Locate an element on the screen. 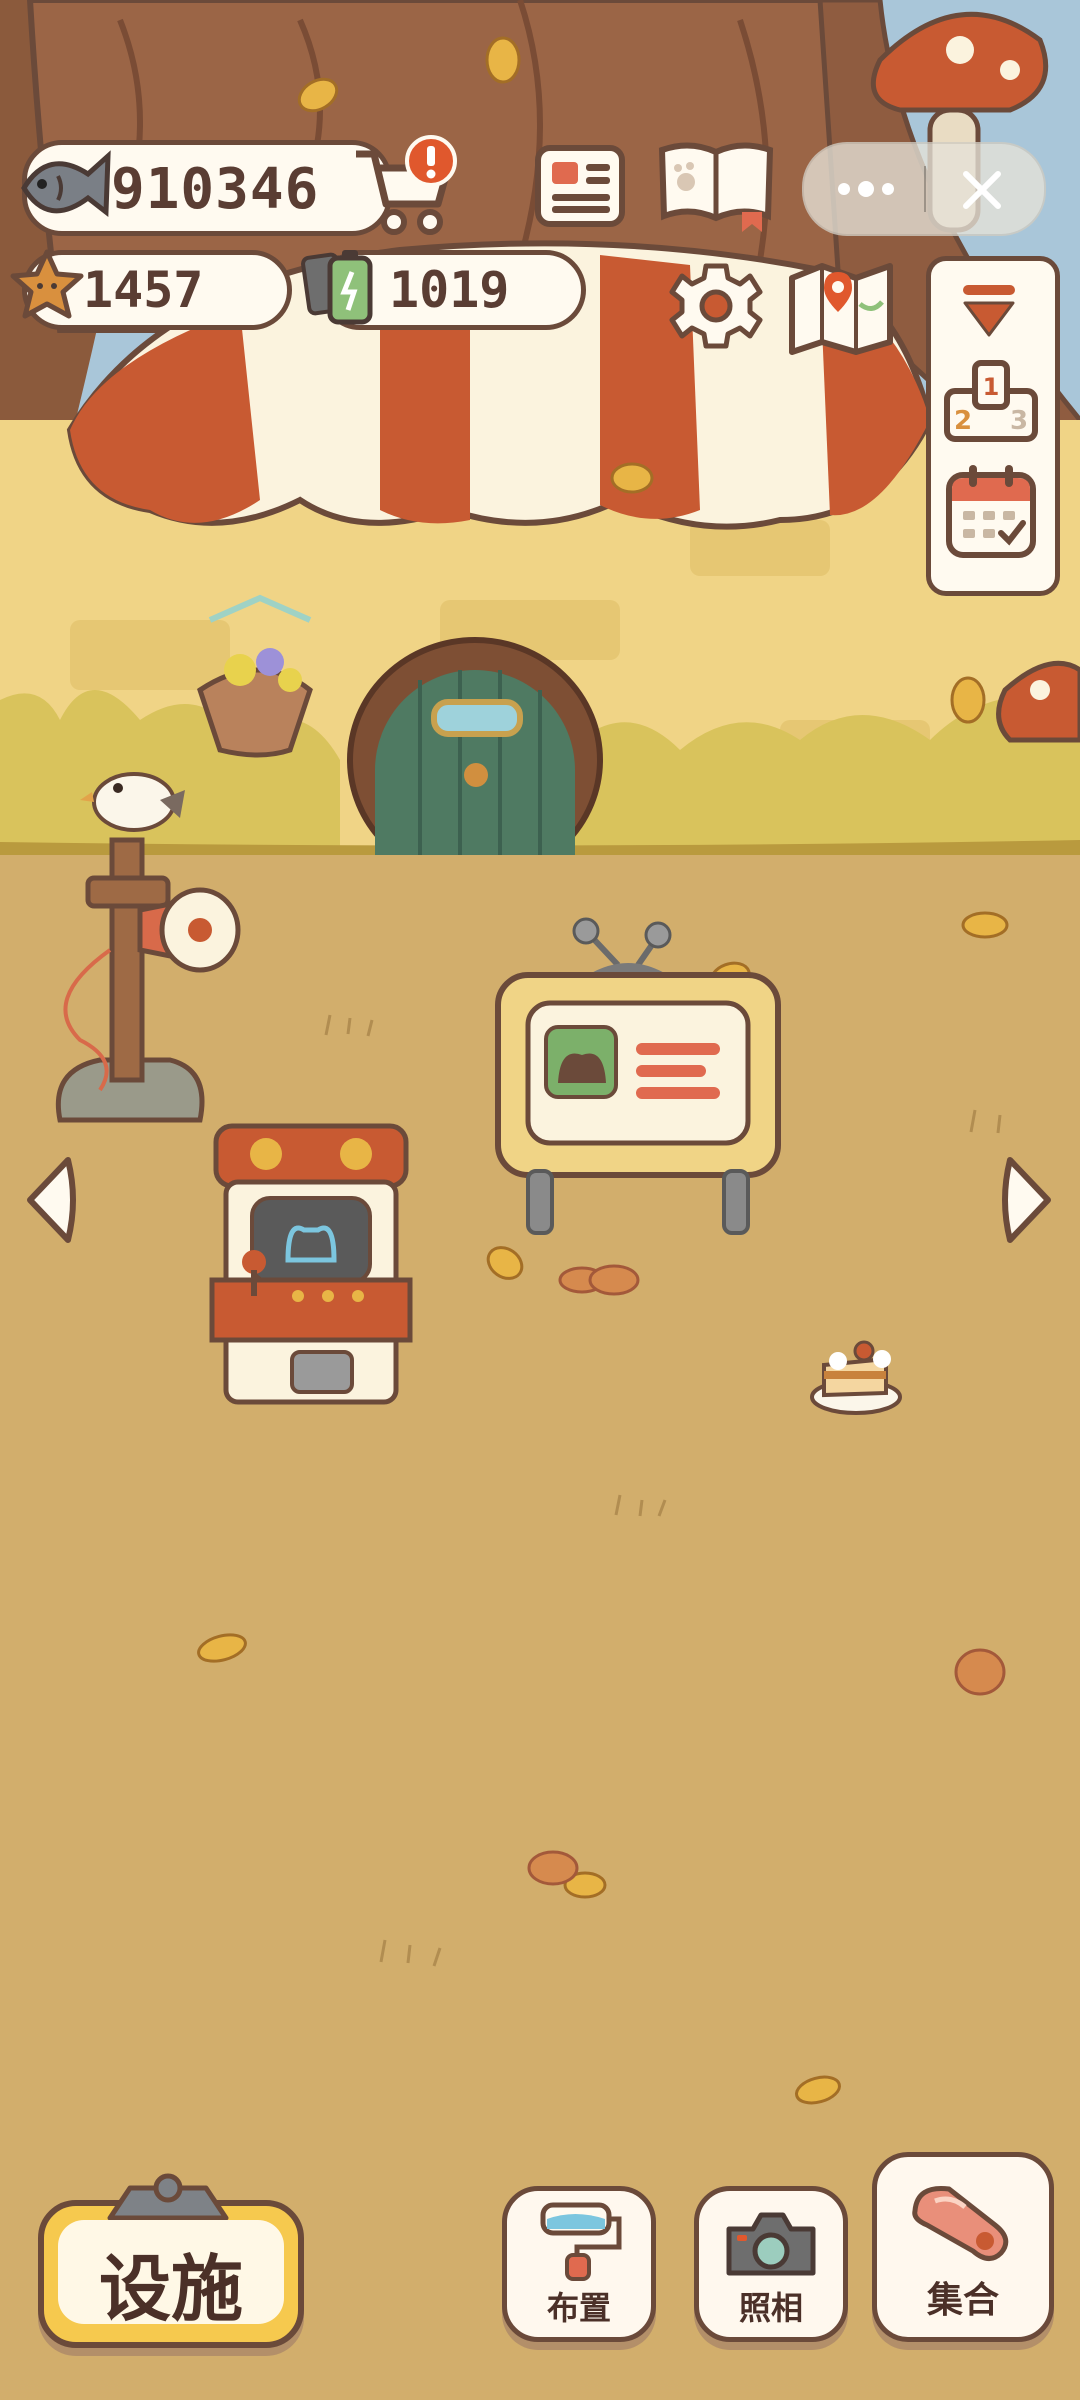  more-dots-icon is located at coordinates (866, 189).